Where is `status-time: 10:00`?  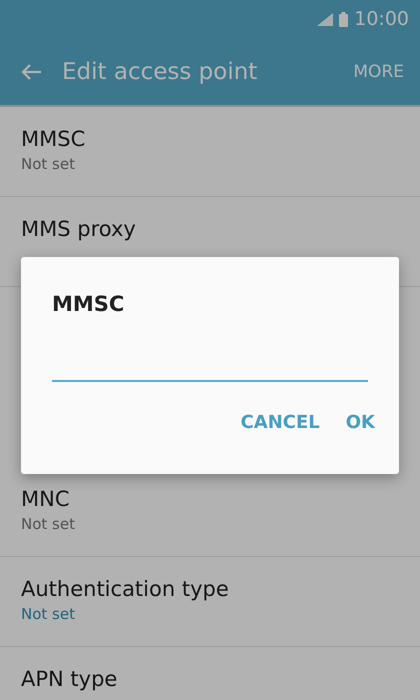 status-time: 10:00 is located at coordinates (381, 19).